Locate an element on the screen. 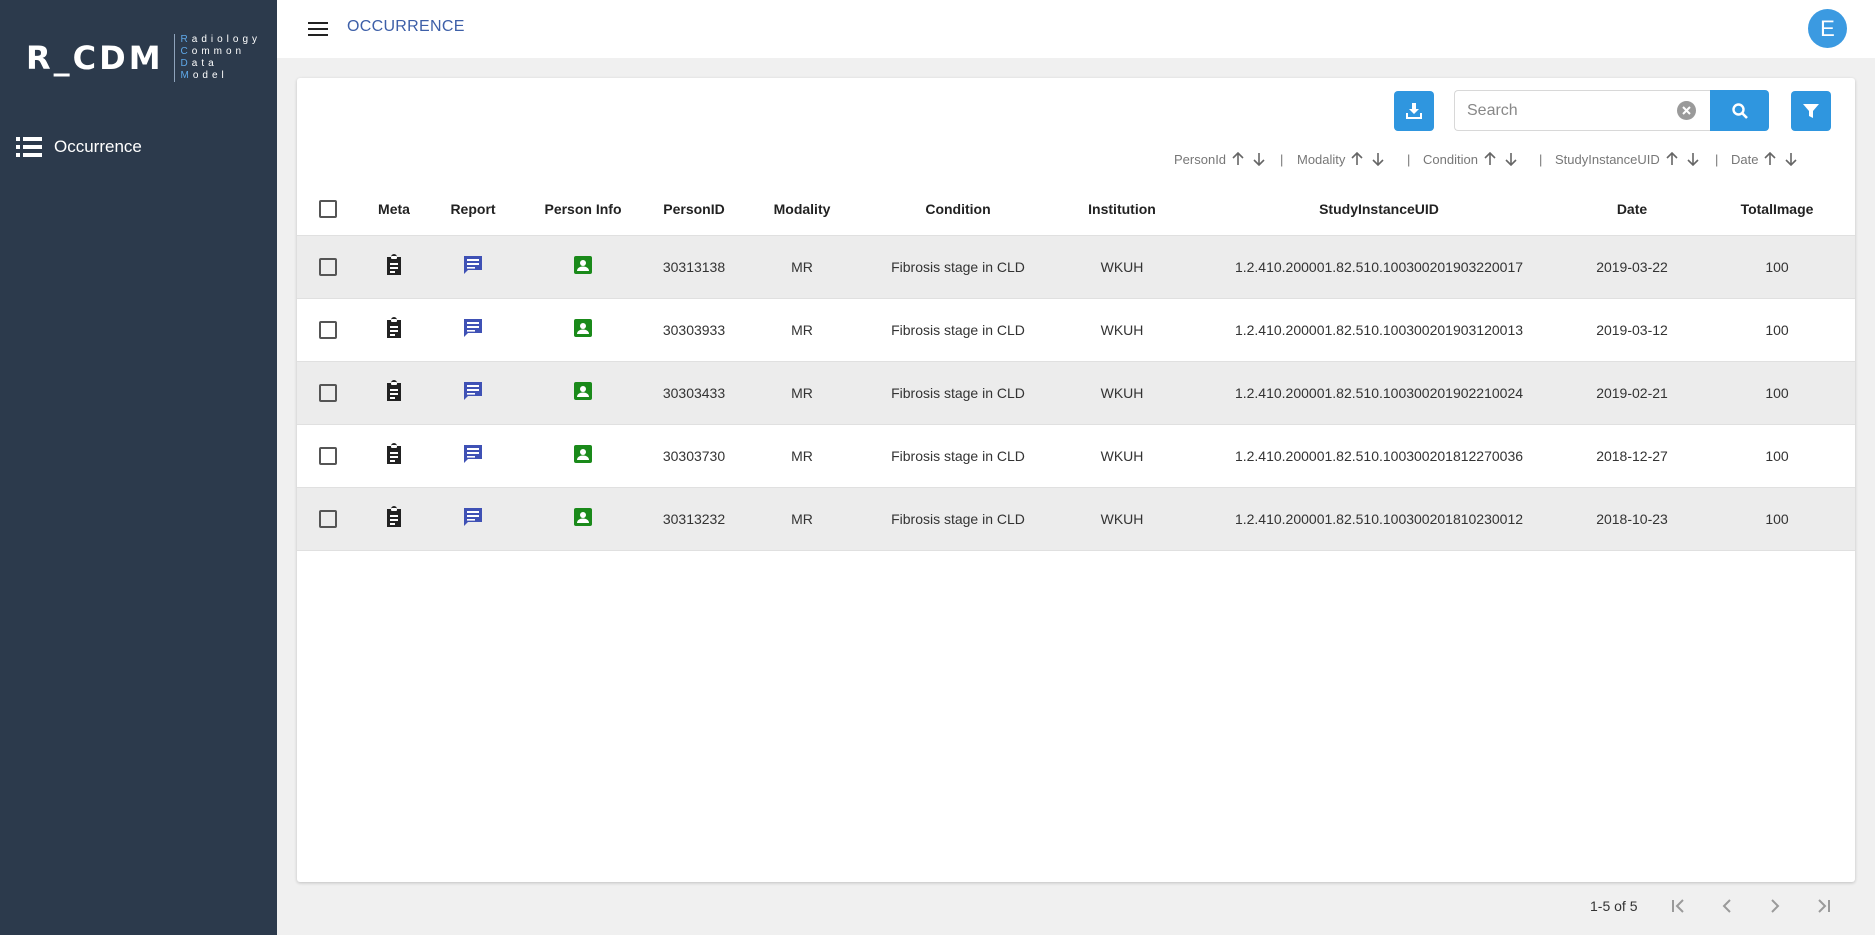  table-header-cell: TotalImage is located at coordinates (1777, 209).